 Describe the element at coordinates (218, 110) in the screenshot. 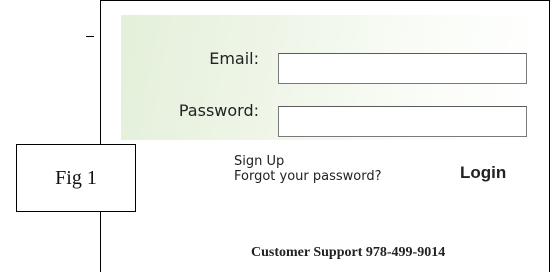

I see `password-label: Password:` at that location.